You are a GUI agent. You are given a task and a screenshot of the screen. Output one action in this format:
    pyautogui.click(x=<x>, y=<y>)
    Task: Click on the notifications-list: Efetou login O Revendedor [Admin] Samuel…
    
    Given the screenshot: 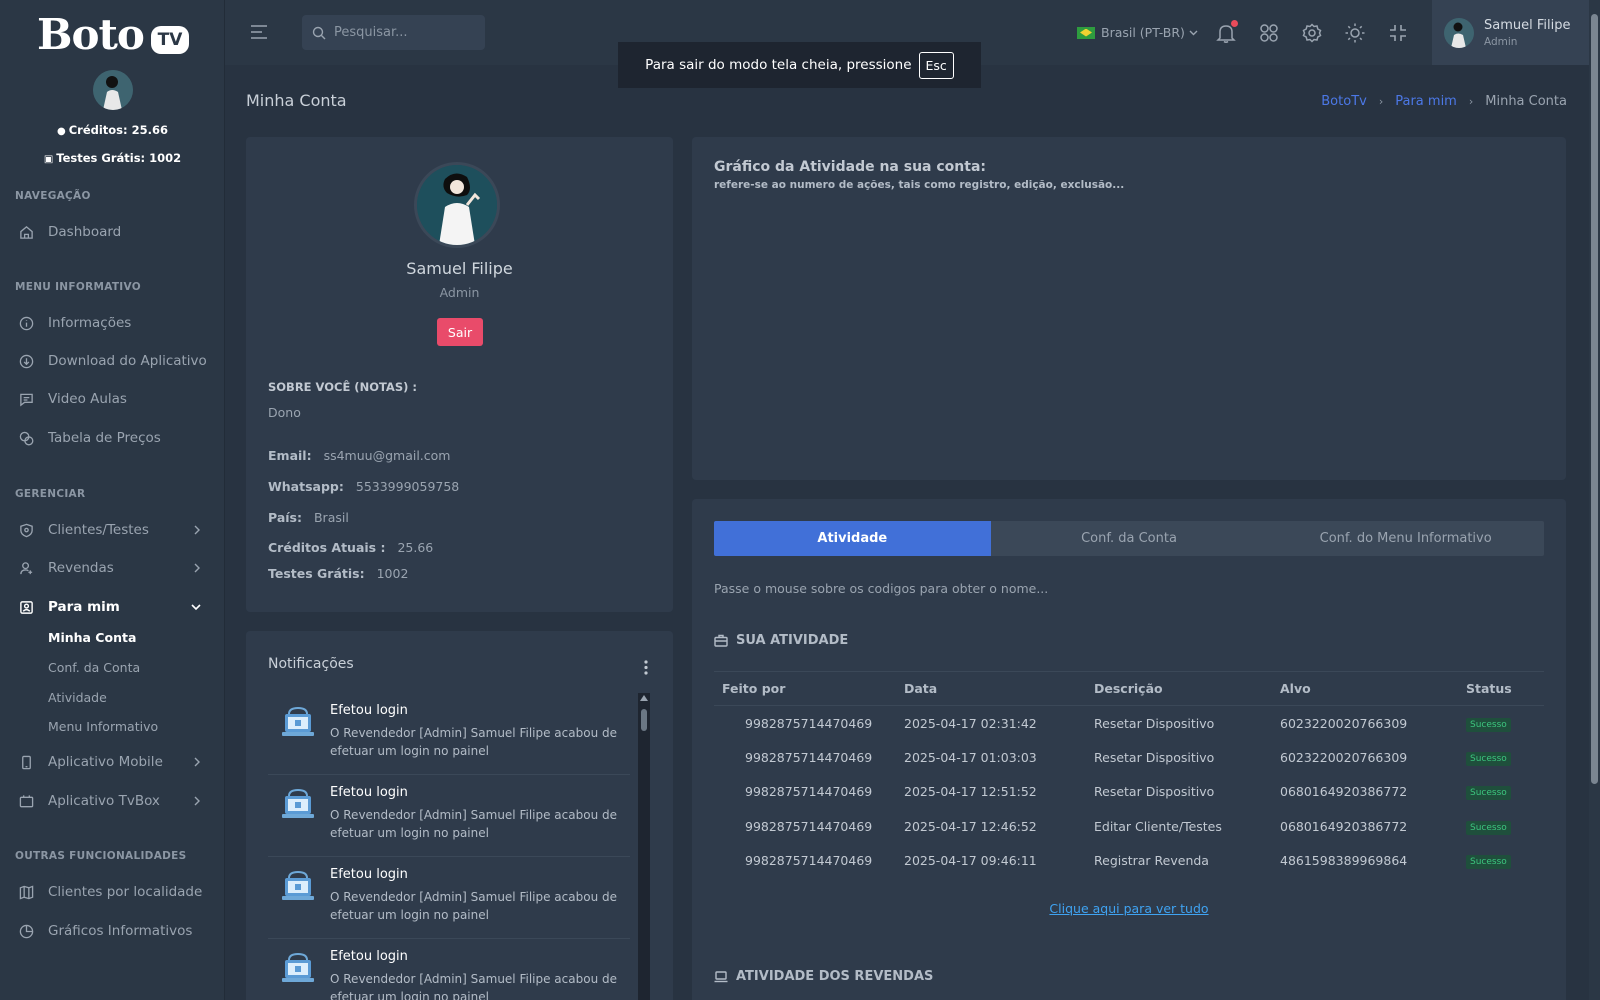 What is the action you would take?
    pyautogui.click(x=449, y=846)
    